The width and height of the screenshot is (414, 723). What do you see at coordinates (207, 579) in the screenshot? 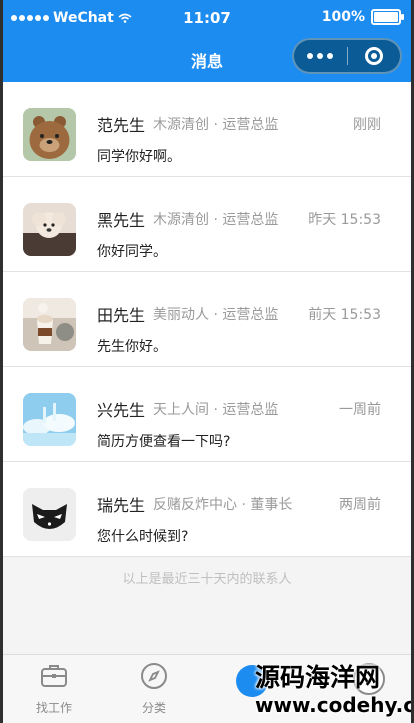
I see `list-footer-note: 以上是最近三十天内的联系人` at bounding box center [207, 579].